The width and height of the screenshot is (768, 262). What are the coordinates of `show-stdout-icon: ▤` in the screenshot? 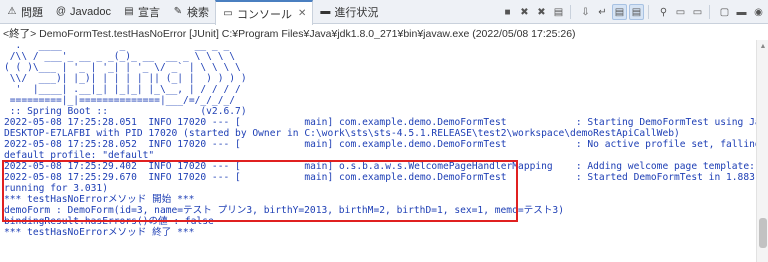 It's located at (619, 12).